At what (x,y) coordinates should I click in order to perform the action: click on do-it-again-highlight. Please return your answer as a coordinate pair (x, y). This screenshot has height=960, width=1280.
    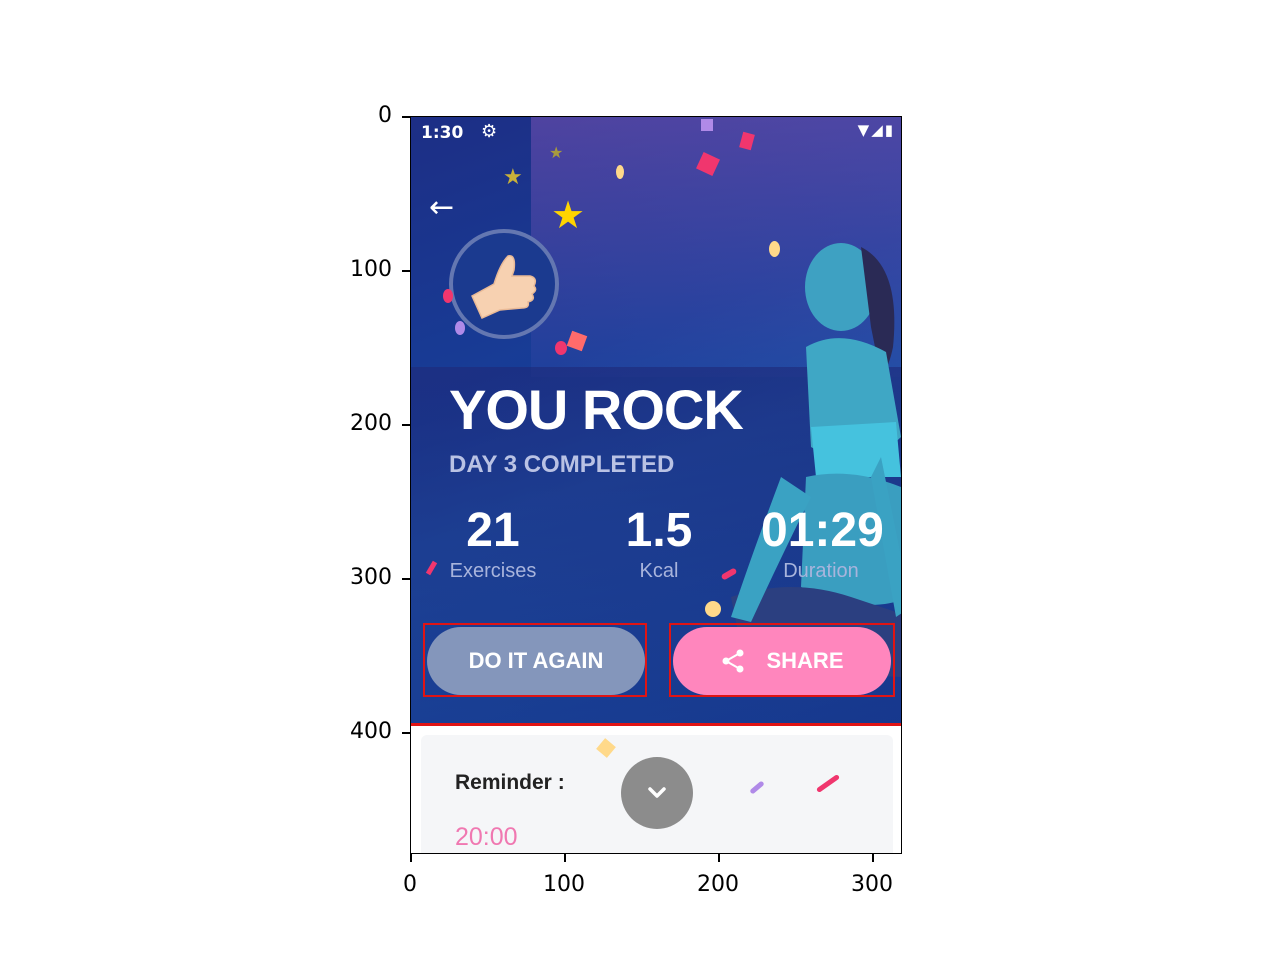
    Looking at the image, I should click on (535, 660).